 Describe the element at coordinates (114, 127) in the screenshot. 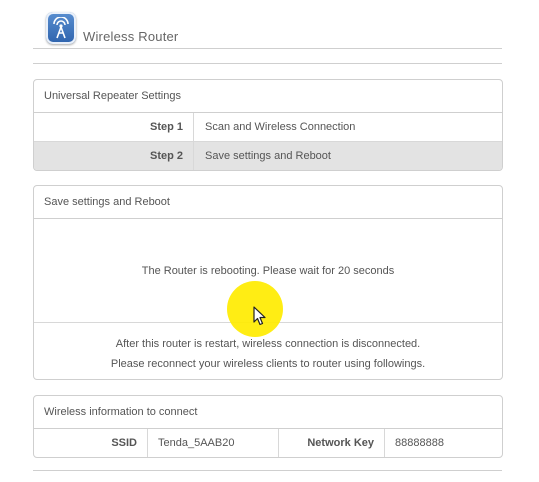

I see `step-label: Step 1` at that location.